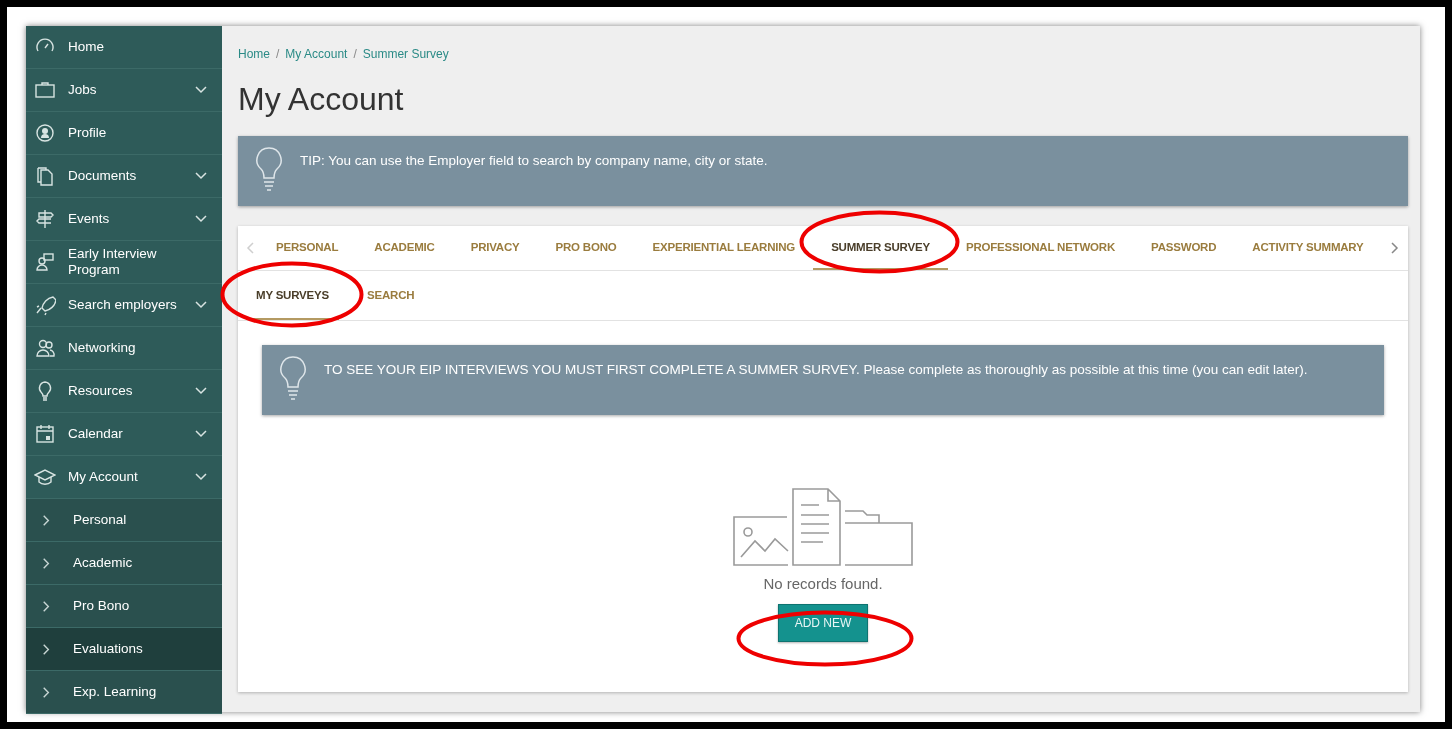  What do you see at coordinates (586, 248) in the screenshot?
I see `tab: PRO BONO` at bounding box center [586, 248].